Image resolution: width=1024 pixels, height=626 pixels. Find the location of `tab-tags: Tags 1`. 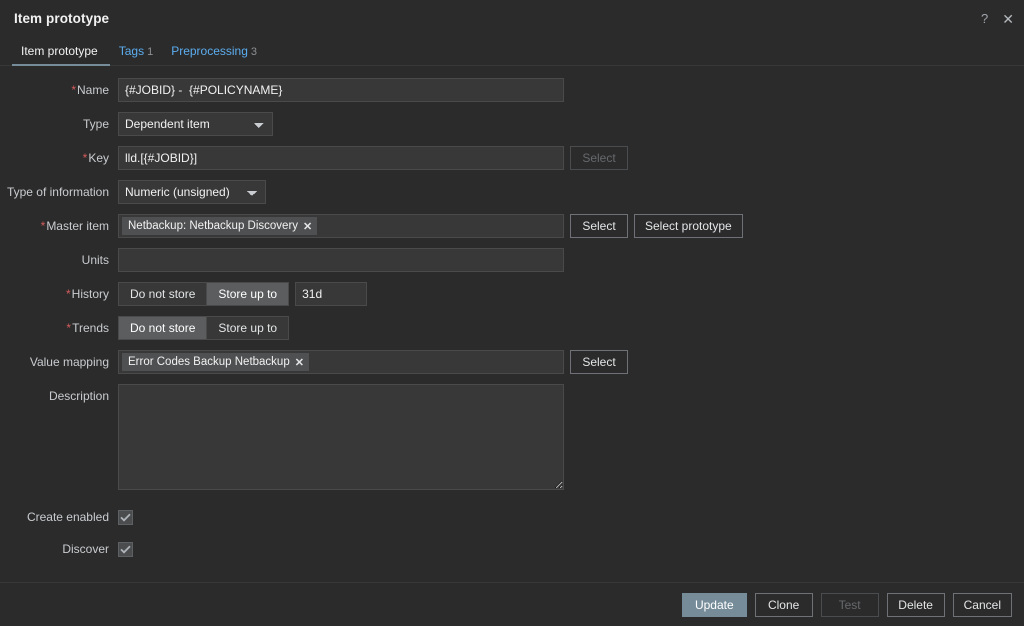

tab-tags: Tags 1 is located at coordinates (136, 54).